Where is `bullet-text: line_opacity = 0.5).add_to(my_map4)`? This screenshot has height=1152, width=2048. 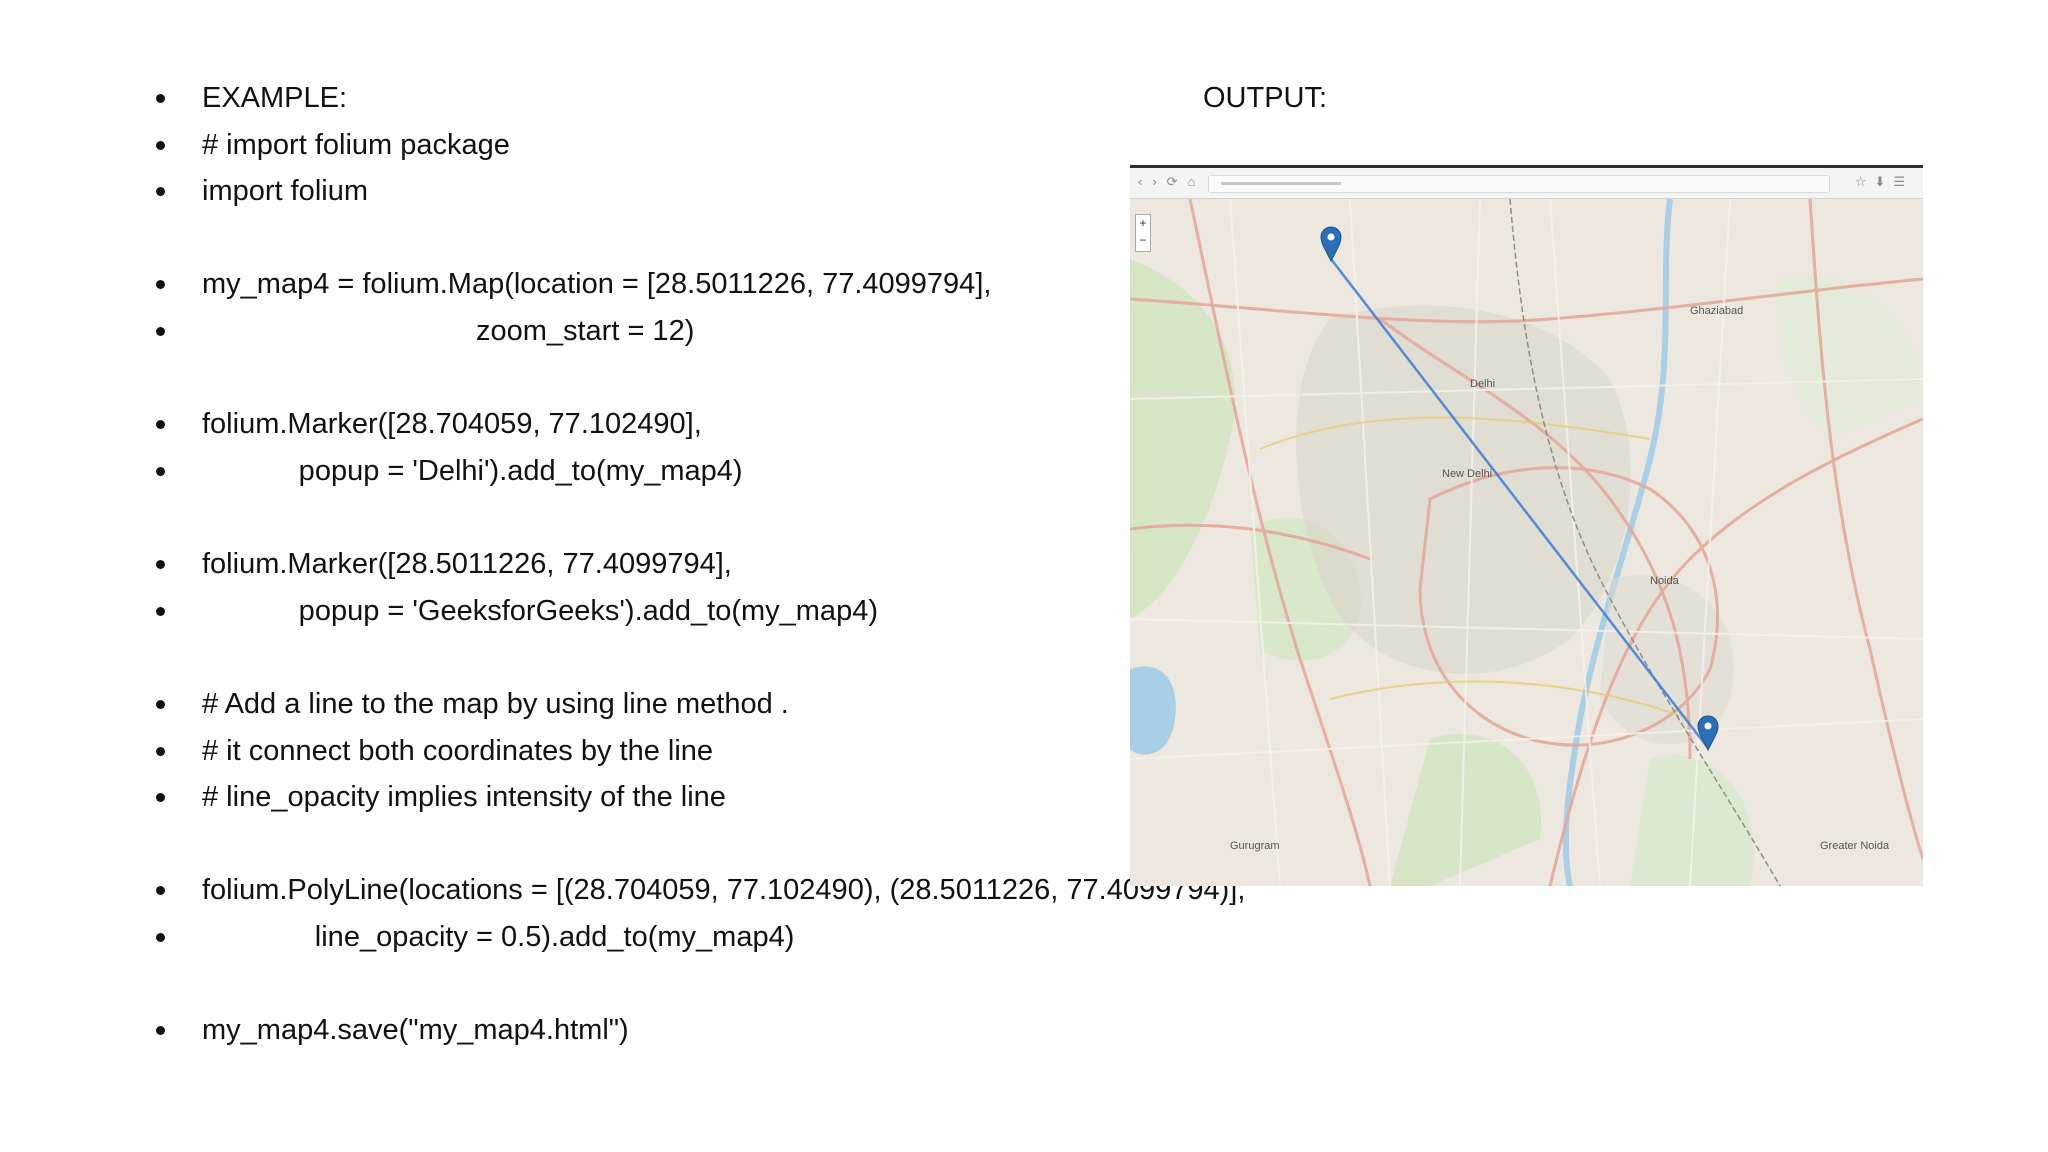 bullet-text: line_opacity = 0.5).add_to(my_map4) is located at coordinates (498, 937).